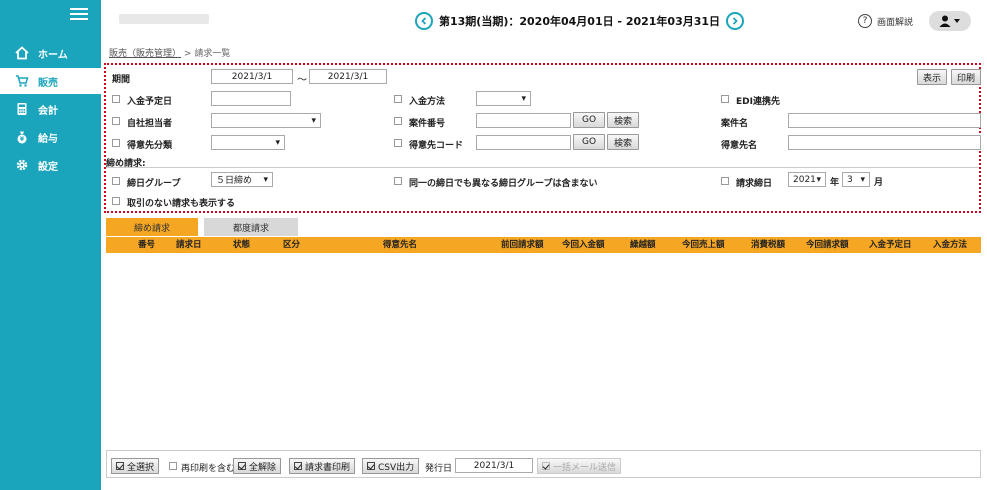  Describe the element at coordinates (241, 245) in the screenshot. I see `column-header: 状態` at that location.